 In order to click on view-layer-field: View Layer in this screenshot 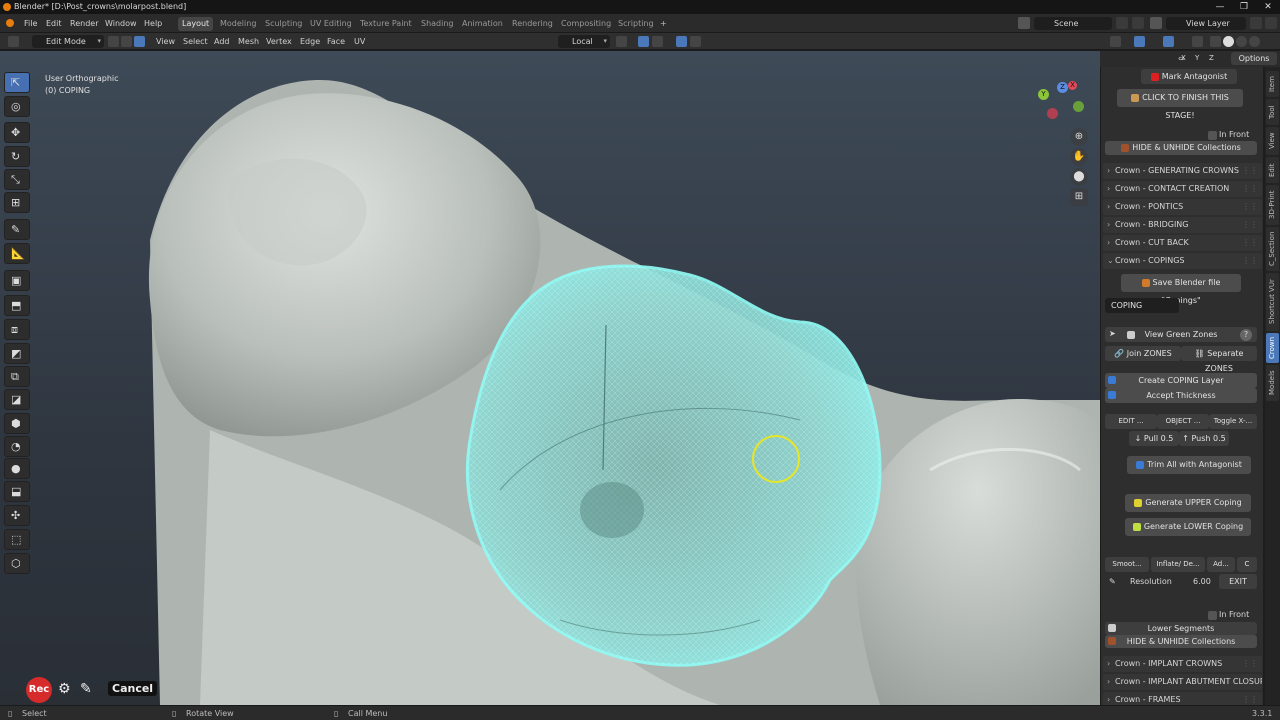, I will do `click(1206, 23)`.